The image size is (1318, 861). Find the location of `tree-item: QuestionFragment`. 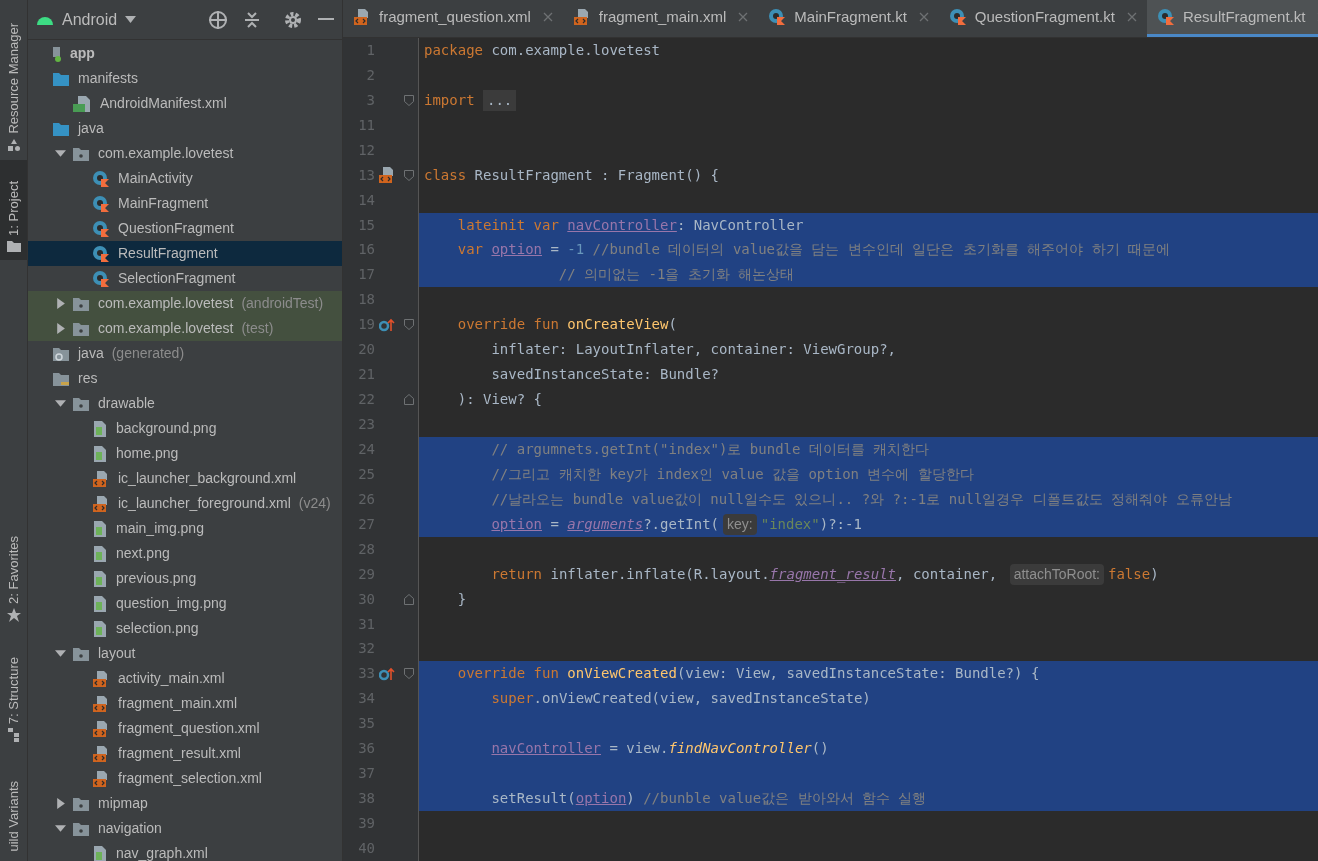

tree-item: QuestionFragment is located at coordinates (185, 228).